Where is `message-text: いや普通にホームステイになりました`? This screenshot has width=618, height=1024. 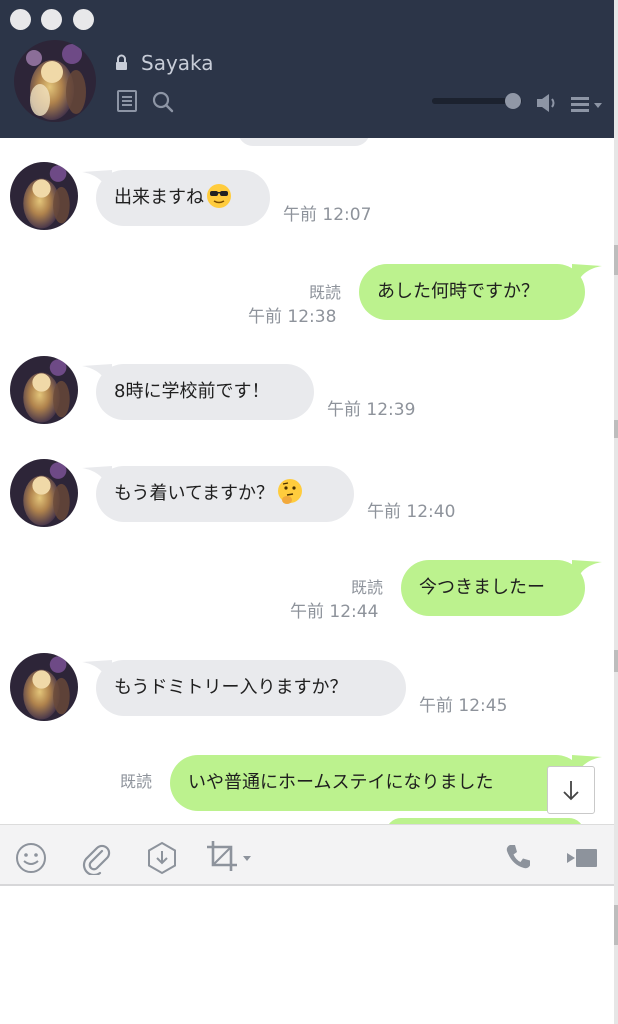
message-text: いや普通にホームステイになりました is located at coordinates (341, 782).